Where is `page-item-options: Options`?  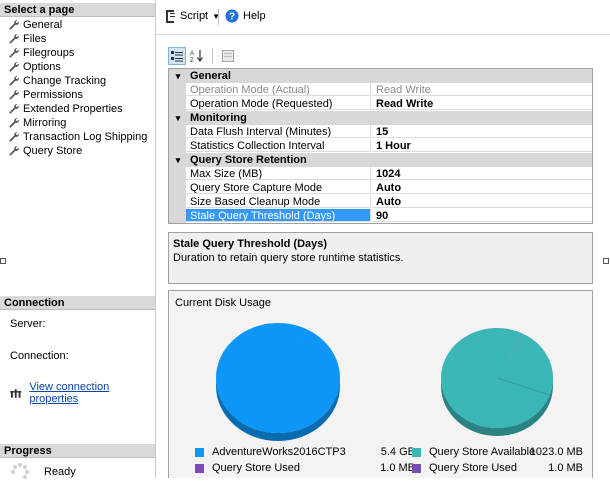
page-item-options: Options is located at coordinates (77, 67).